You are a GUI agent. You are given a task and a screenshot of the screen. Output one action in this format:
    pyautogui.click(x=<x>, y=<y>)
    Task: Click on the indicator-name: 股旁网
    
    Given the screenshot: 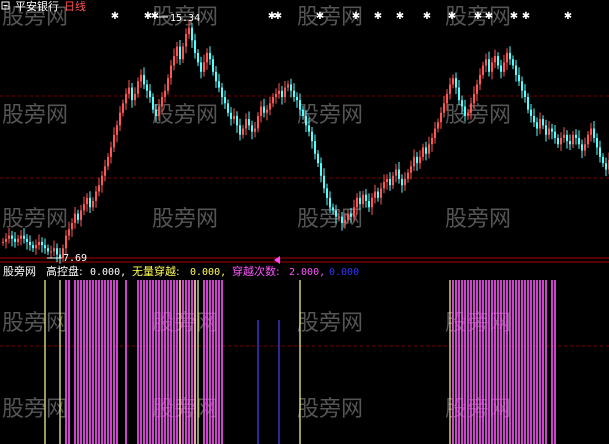 What is the action you would take?
    pyautogui.click(x=19, y=271)
    